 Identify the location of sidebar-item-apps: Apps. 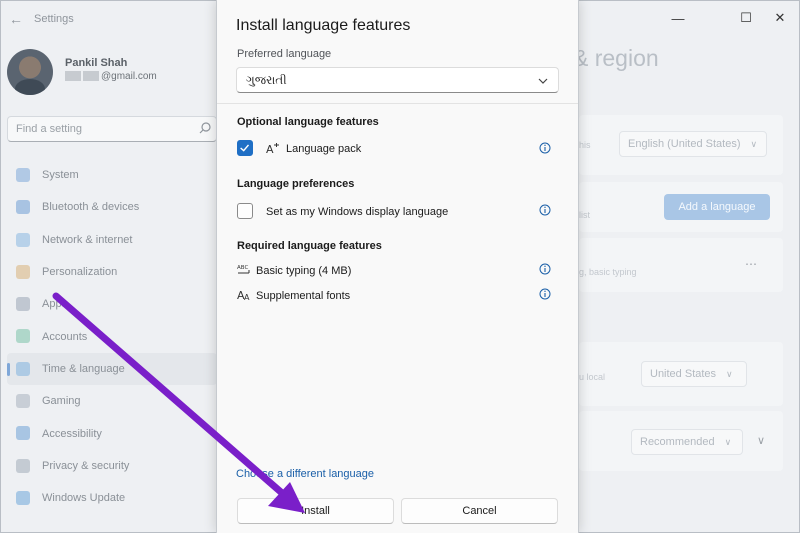
(112, 304).